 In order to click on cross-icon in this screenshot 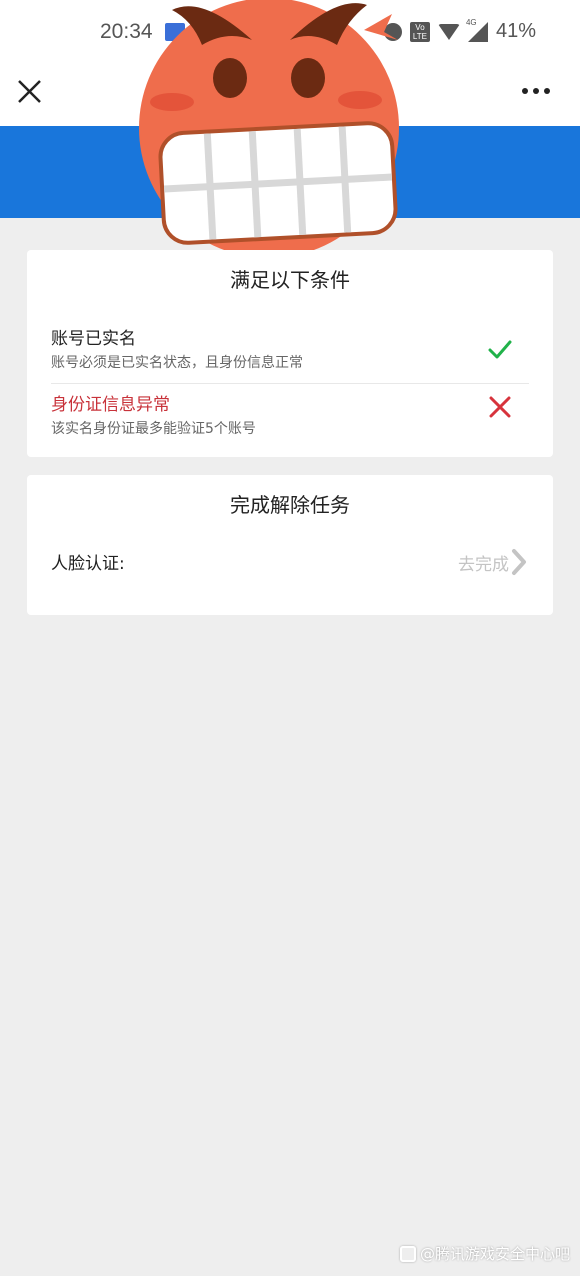, I will do `click(500, 407)`.